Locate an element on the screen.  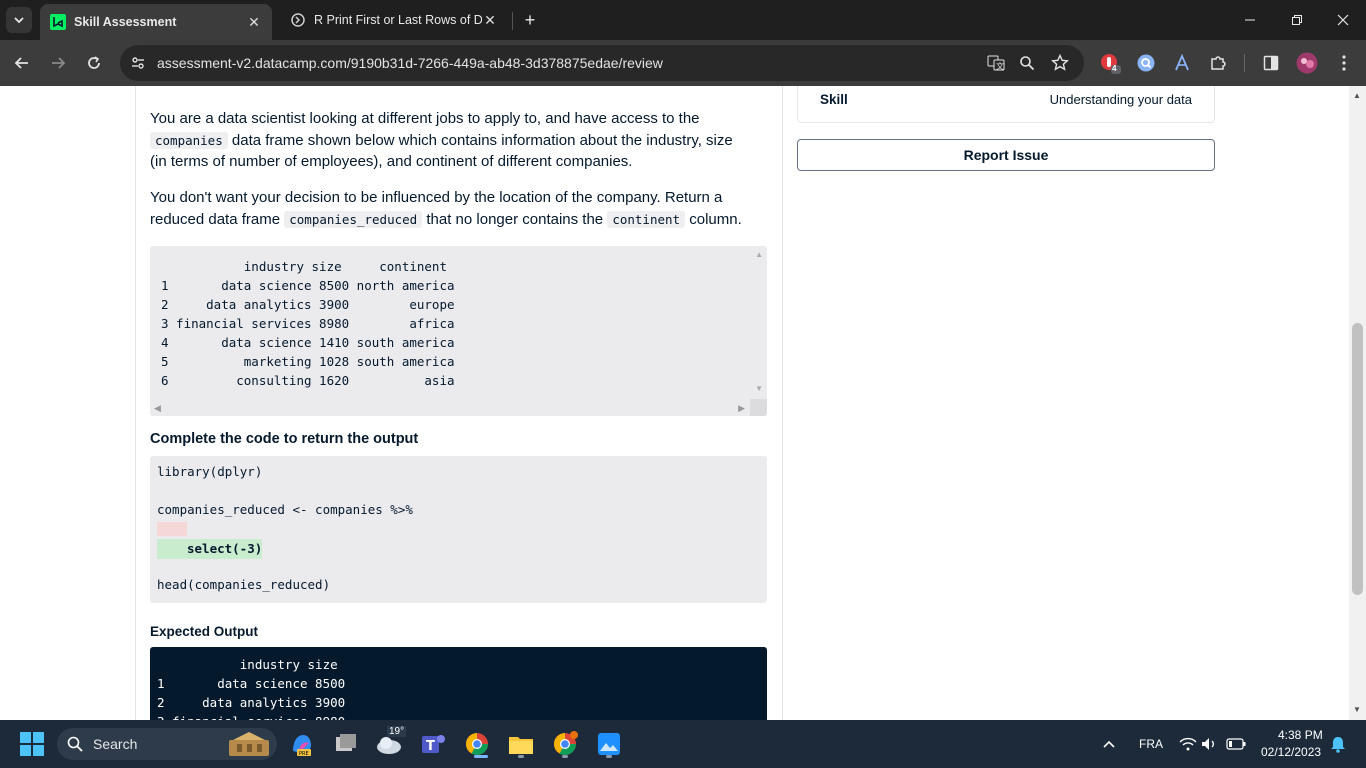
reload-icon is located at coordinates (94, 62).